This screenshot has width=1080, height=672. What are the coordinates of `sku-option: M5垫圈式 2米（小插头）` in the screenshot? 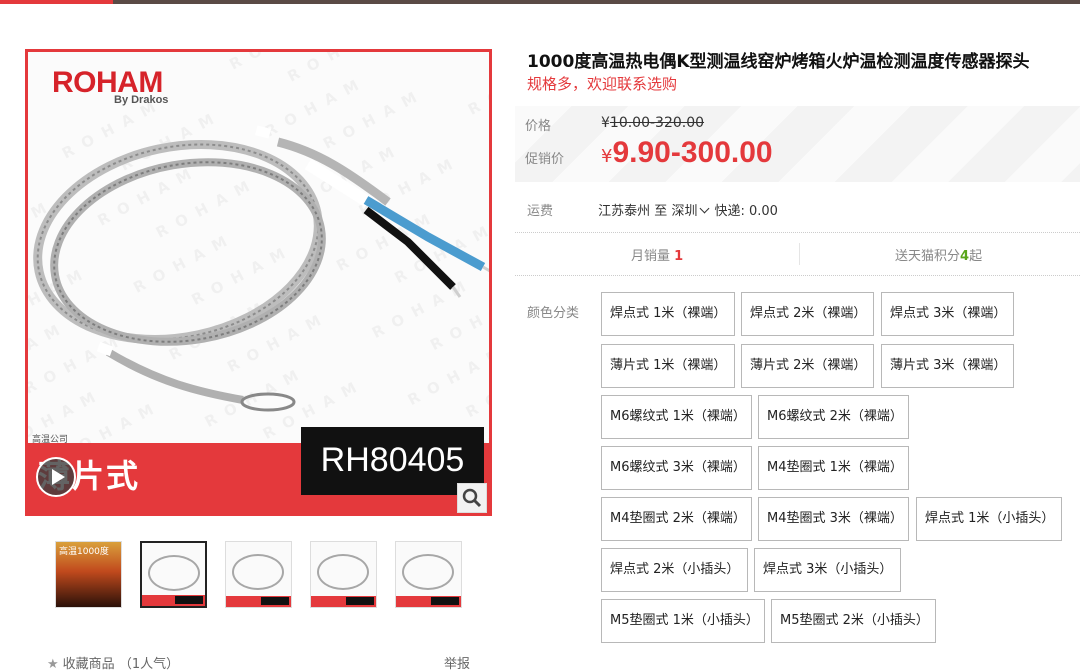 It's located at (853, 621).